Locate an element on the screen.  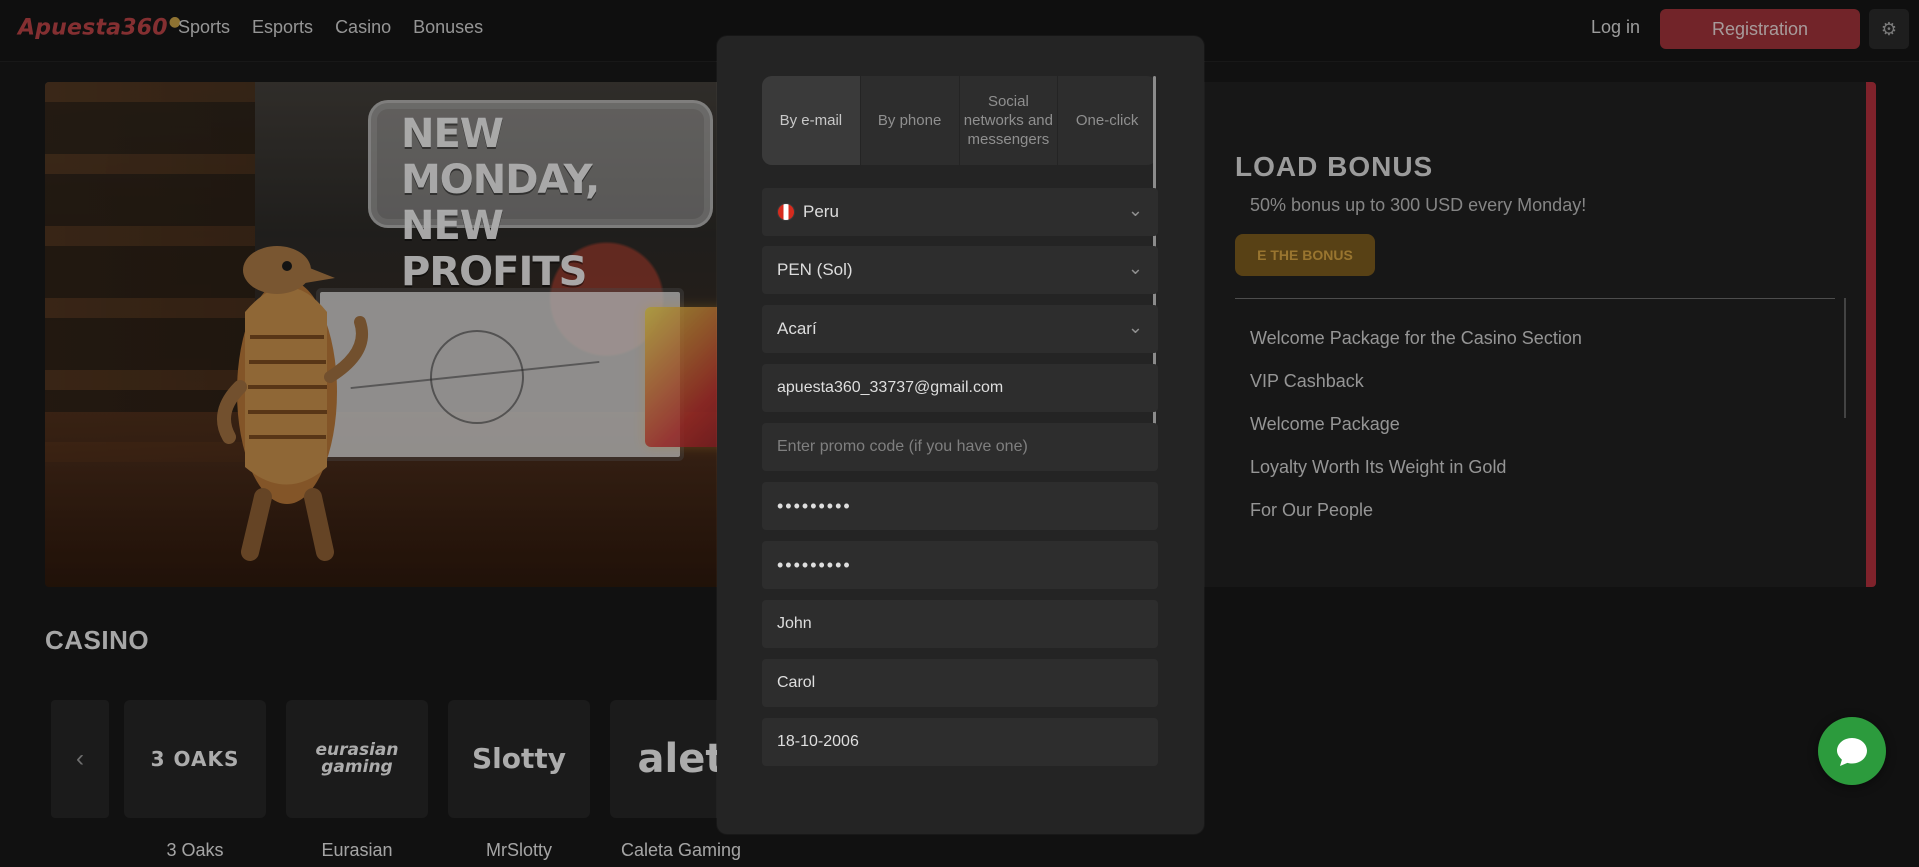
country-value: Peru is located at coordinates (821, 211).